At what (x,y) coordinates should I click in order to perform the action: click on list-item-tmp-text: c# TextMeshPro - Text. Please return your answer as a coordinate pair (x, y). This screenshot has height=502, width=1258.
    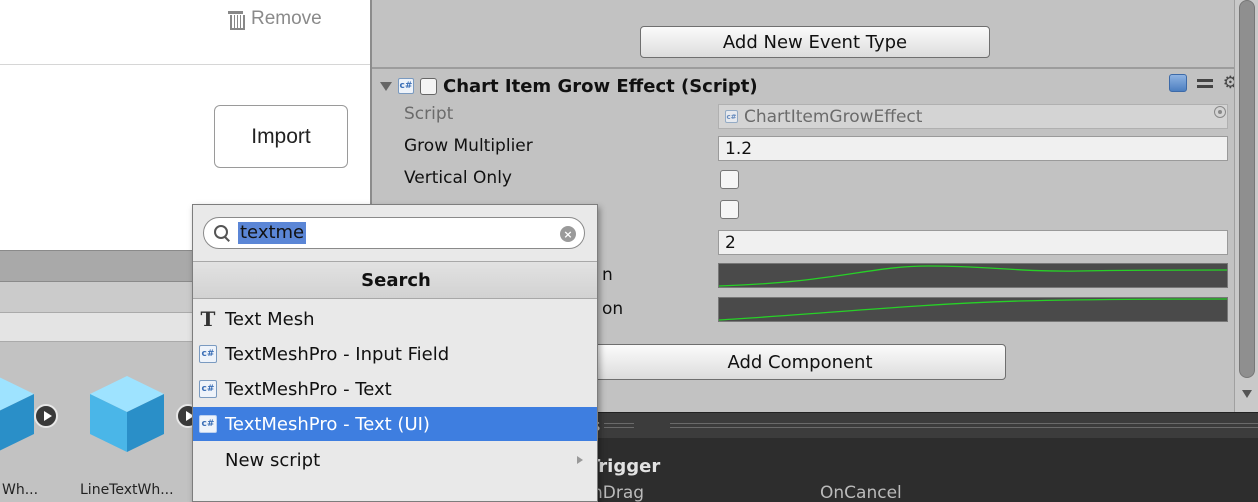
    Looking at the image, I should click on (395, 389).